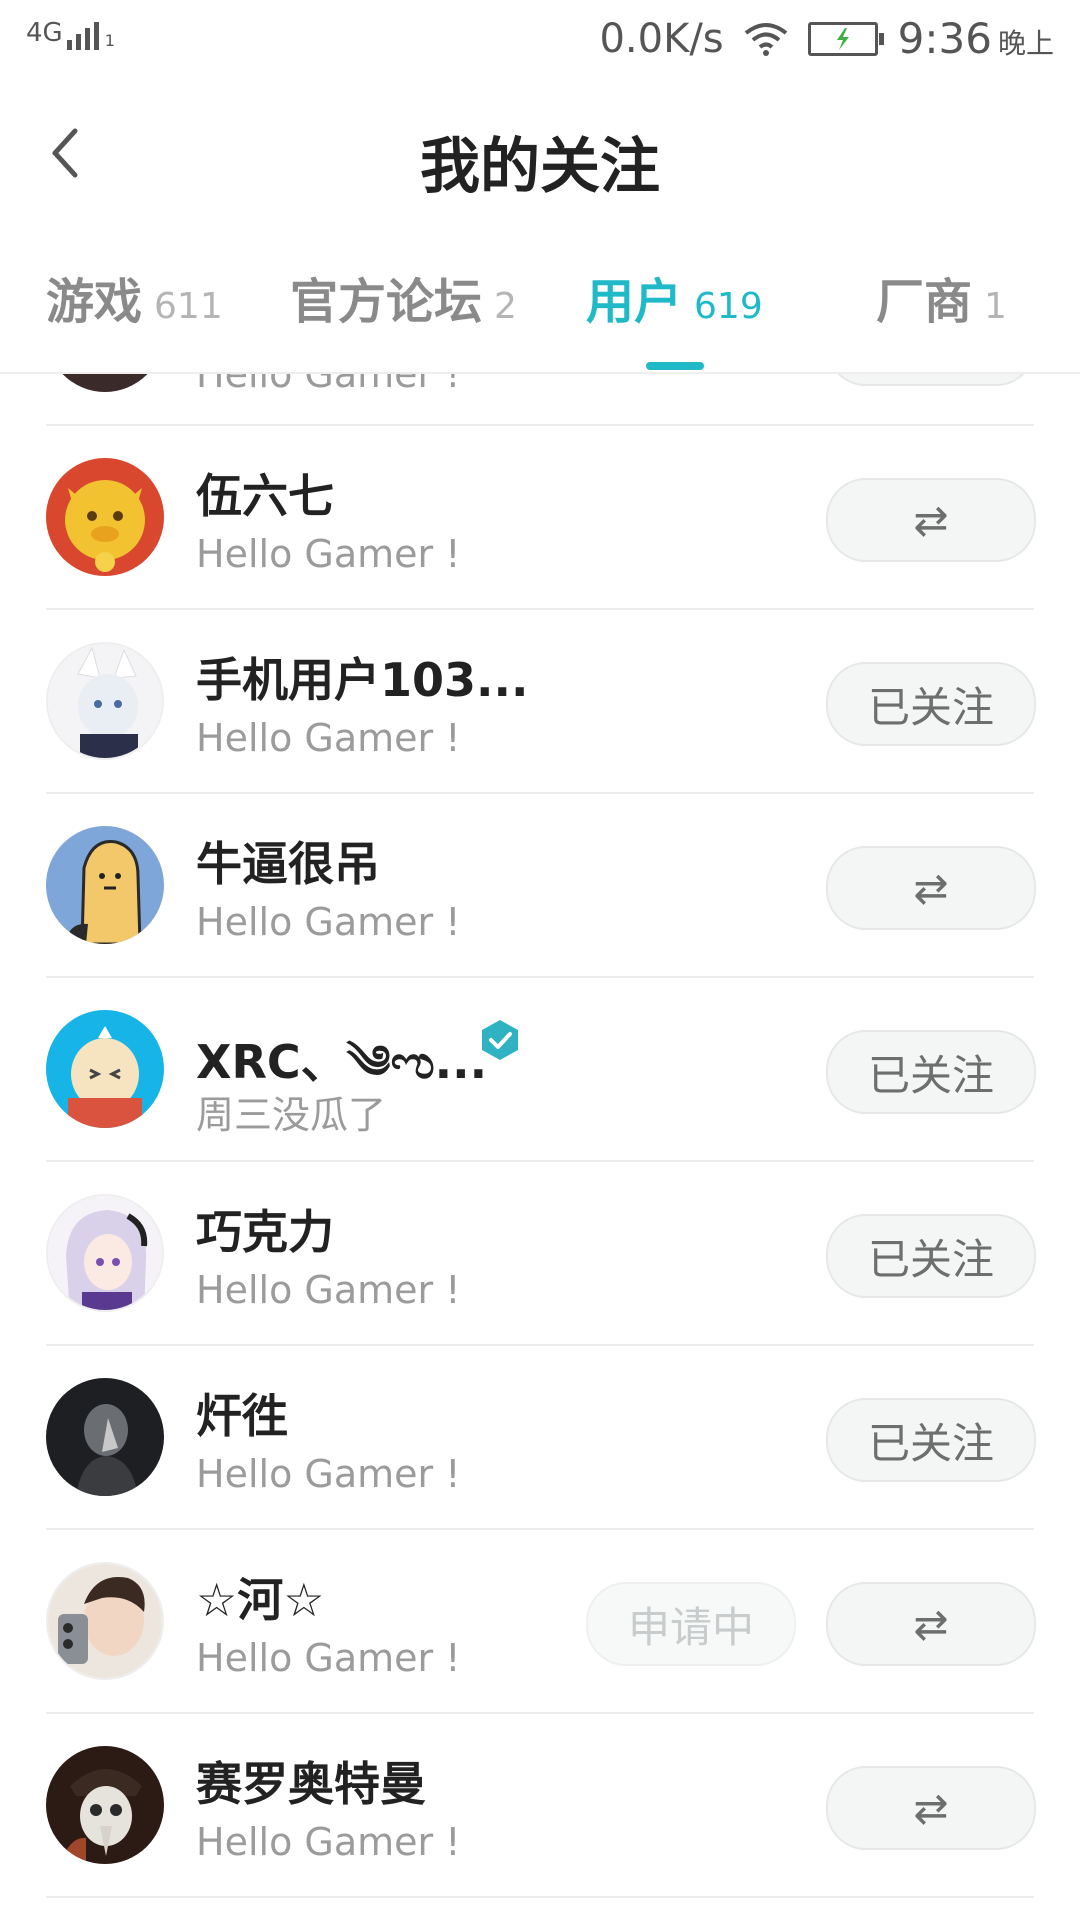 The width and height of the screenshot is (1080, 1920). I want to click on list-item: 伍六七 Hello Gamer ! ⇄, so click(540, 518).